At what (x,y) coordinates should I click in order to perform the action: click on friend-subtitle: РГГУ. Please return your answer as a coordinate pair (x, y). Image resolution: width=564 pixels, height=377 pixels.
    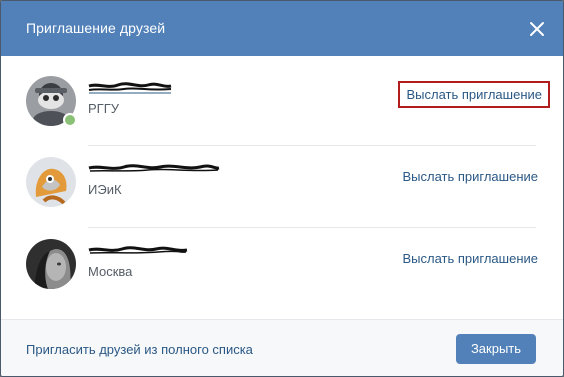
    Looking at the image, I should click on (104, 108).